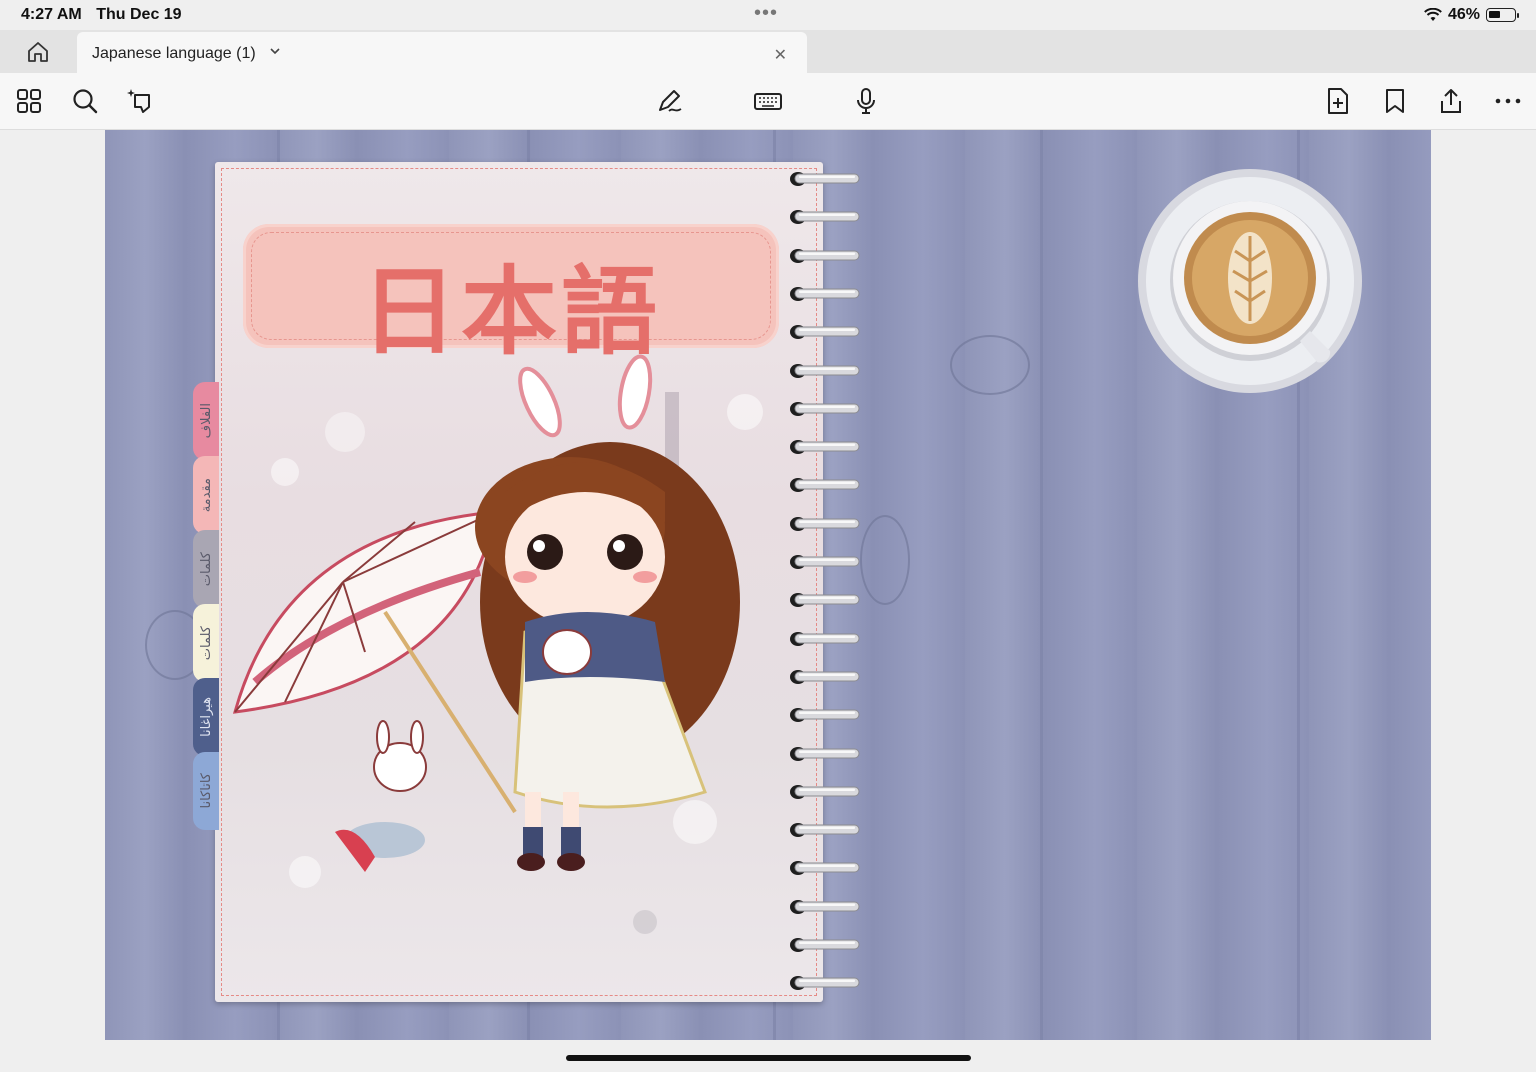 This screenshot has width=1536, height=1072. I want to click on wood-knot, so click(990, 365).